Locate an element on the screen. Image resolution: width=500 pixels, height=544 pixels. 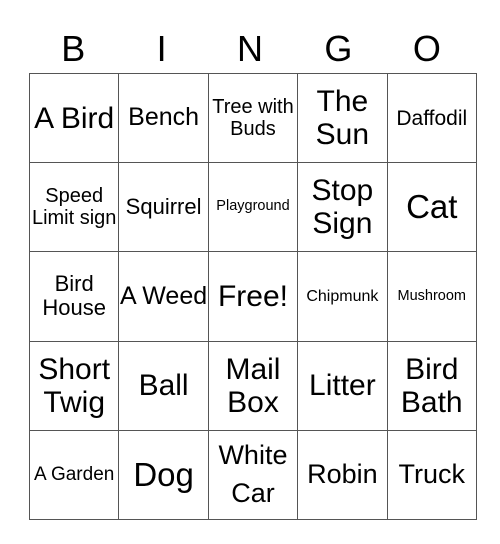
bingo-cell: Robin is located at coordinates (342, 474).